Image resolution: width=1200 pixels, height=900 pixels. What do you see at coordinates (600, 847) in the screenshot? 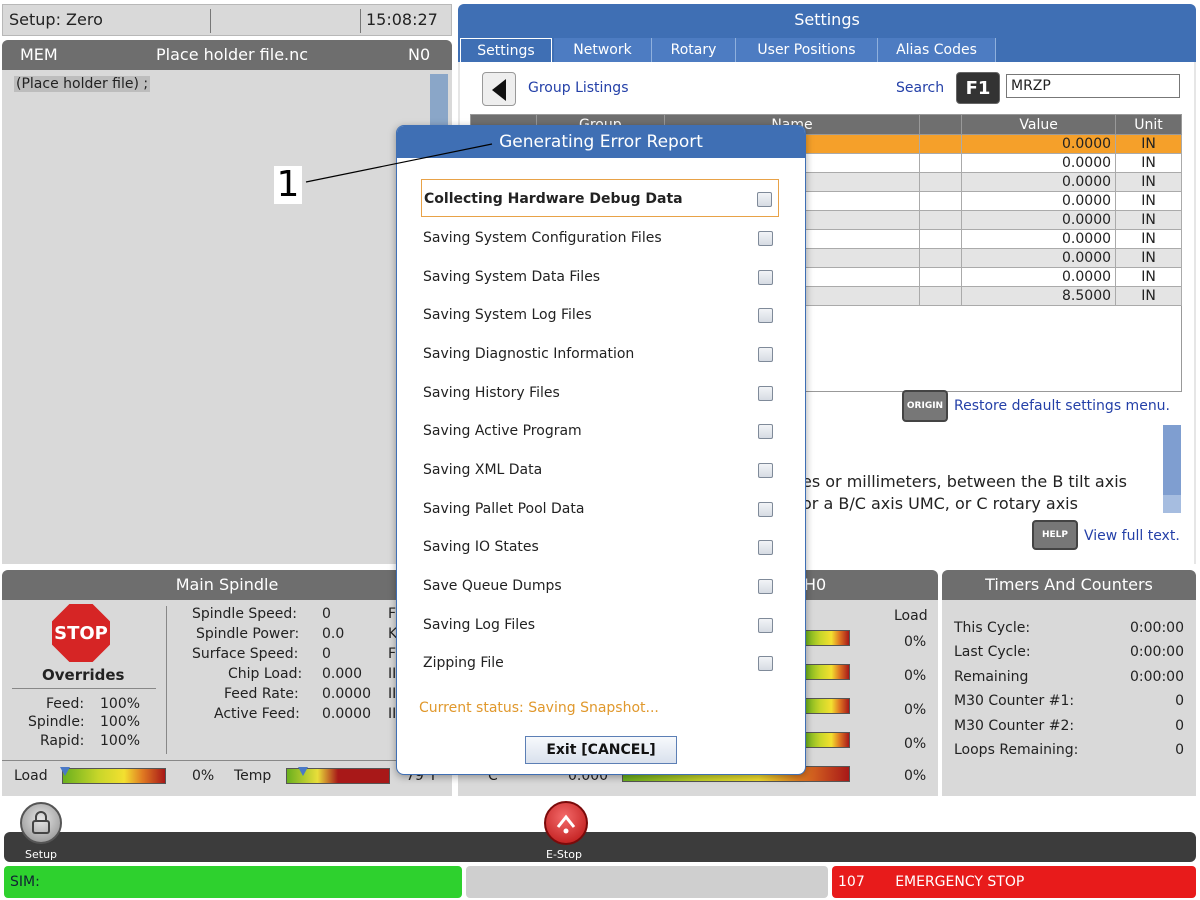
I see `bottom-toolbar` at bounding box center [600, 847].